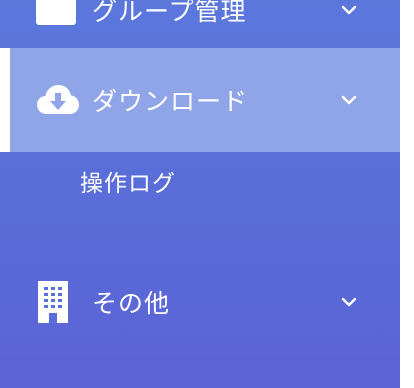  What do you see at coordinates (170, 101) in the screenshot?
I see `sidebar-item-label: ダウンロード` at bounding box center [170, 101].